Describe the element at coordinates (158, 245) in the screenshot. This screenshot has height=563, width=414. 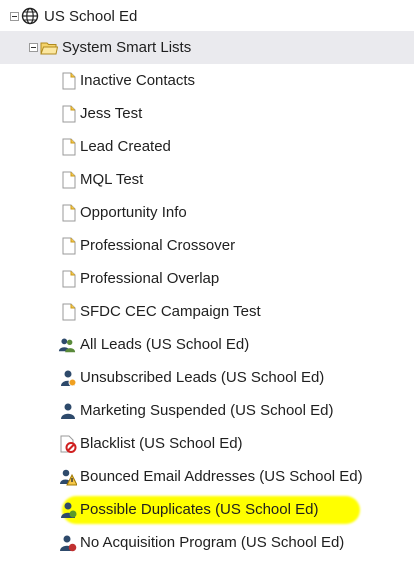
I see `smart-list-label: Professional Crossover` at that location.